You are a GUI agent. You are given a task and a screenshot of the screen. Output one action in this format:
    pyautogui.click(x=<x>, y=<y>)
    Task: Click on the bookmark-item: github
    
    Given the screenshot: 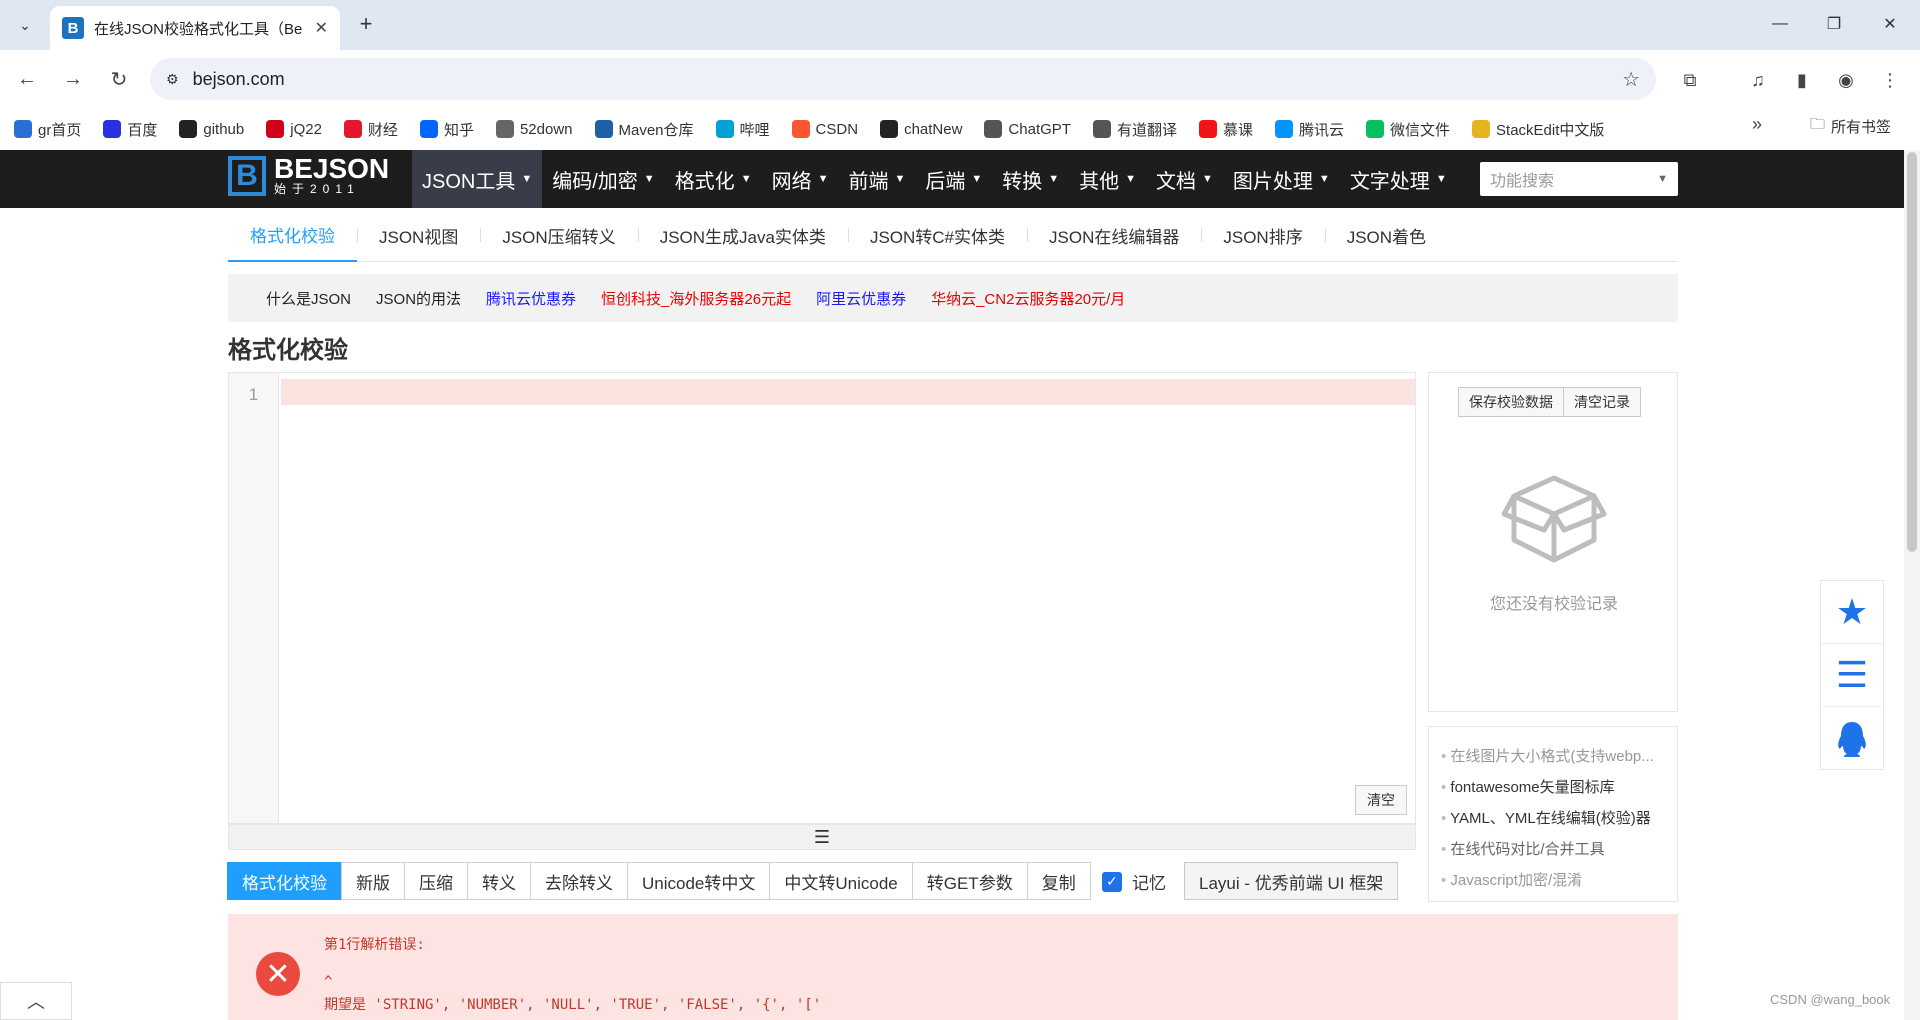 What is the action you would take?
    pyautogui.click(x=211, y=129)
    